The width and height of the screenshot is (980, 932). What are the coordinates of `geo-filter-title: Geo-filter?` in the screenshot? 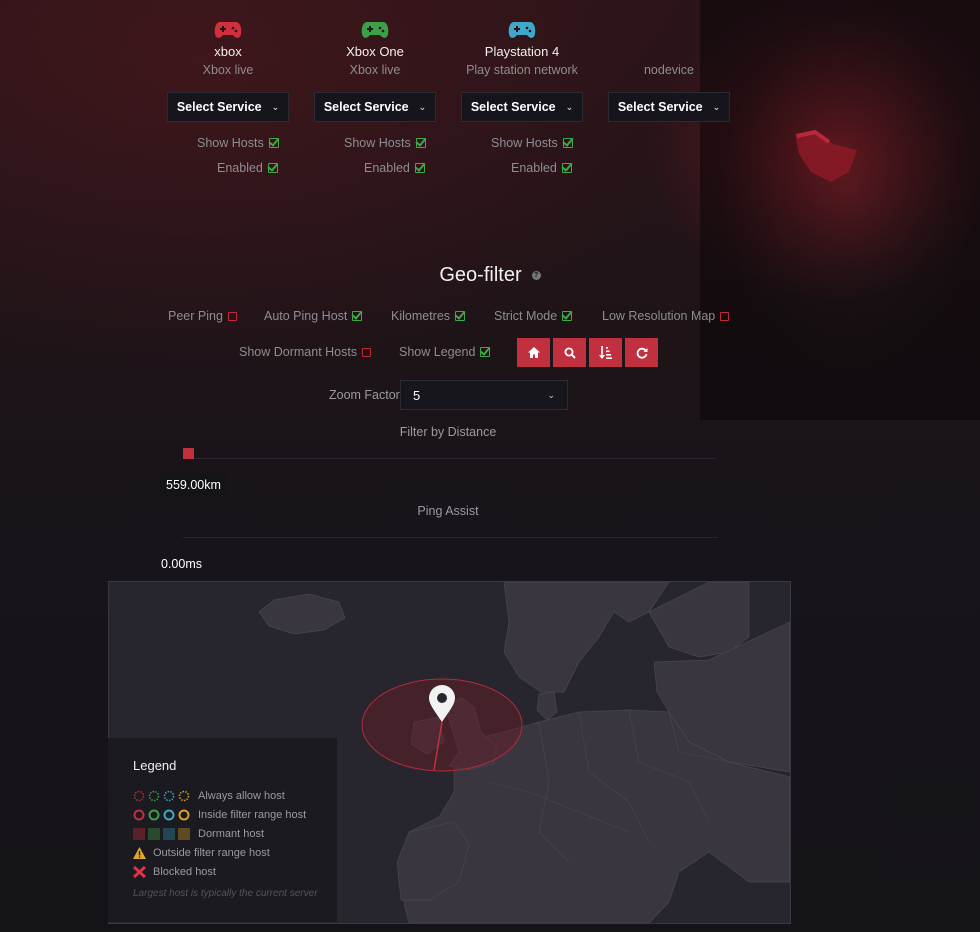 It's located at (490, 275).